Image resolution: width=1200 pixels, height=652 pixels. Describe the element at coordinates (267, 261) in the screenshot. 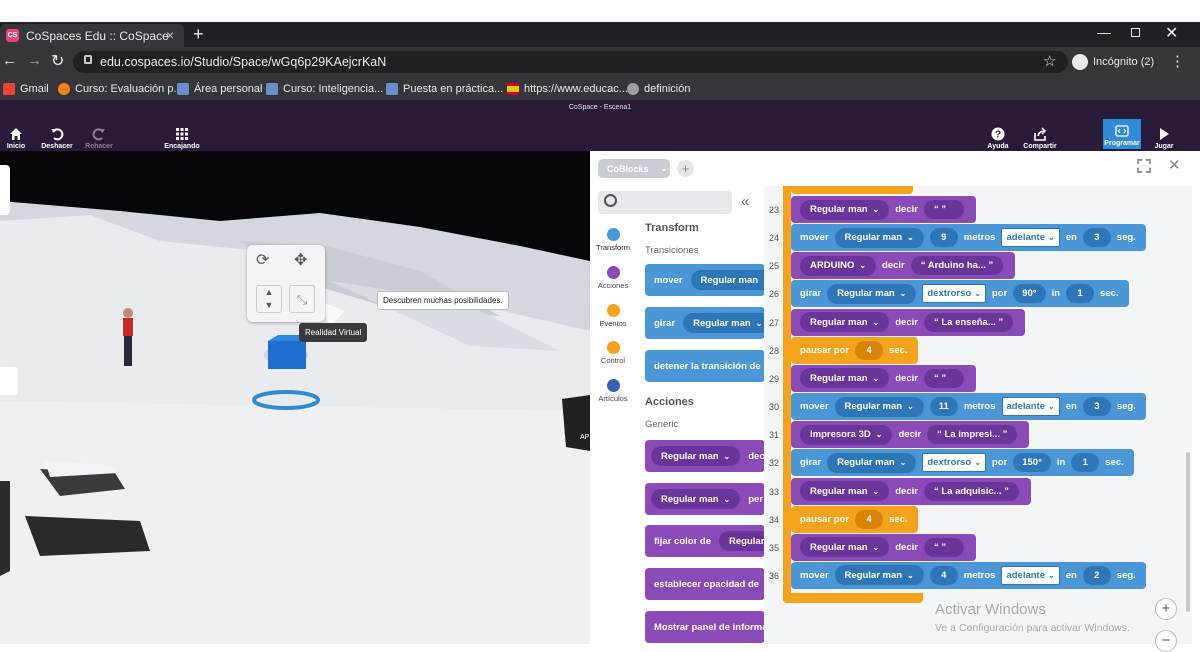

I see `rotate-gizmo-icon: ⟳` at that location.